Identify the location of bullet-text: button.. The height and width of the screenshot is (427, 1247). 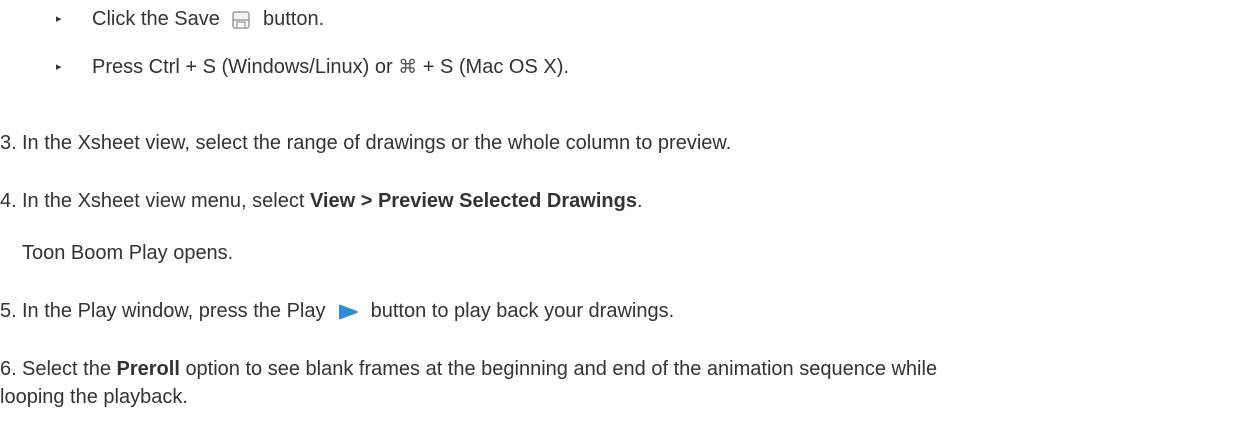
(293, 19).